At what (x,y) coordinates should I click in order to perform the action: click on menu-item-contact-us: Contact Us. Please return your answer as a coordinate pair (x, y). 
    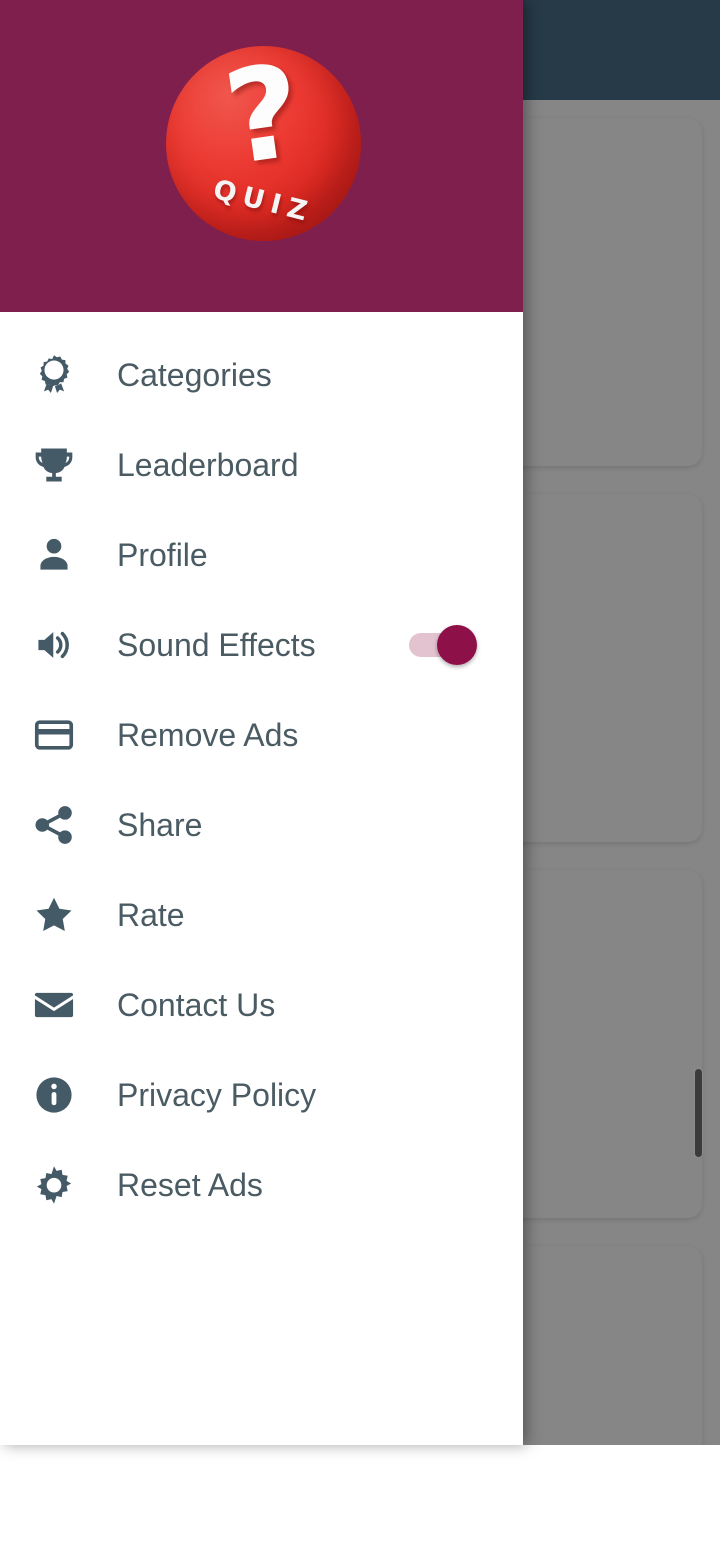
    Looking at the image, I should click on (261, 1005).